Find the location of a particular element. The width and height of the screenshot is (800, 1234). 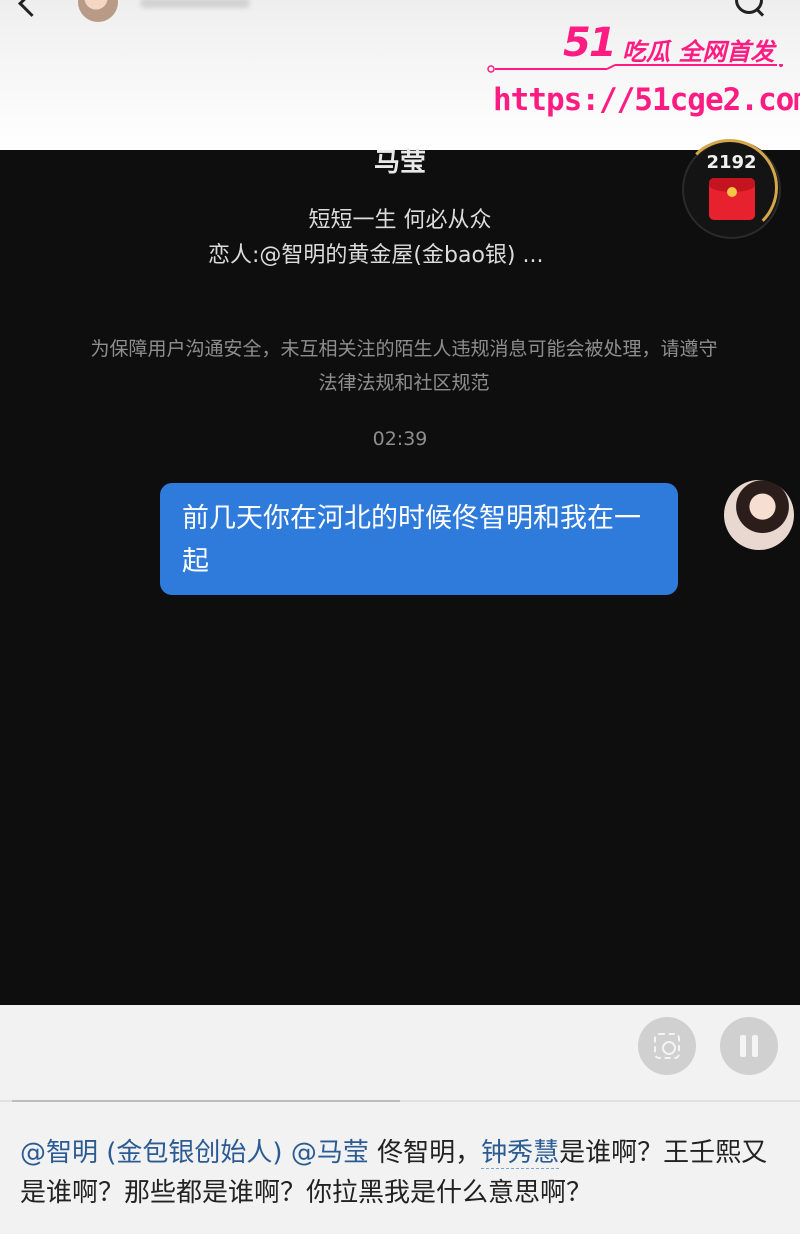

author-name-blurred is located at coordinates (195, 4).